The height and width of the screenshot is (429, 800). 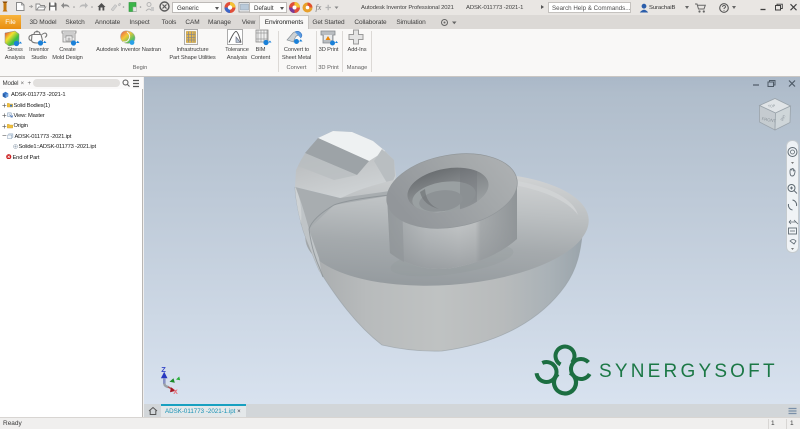 What do you see at coordinates (772, 106) in the screenshot?
I see `svg-text: TOP` at bounding box center [772, 106].